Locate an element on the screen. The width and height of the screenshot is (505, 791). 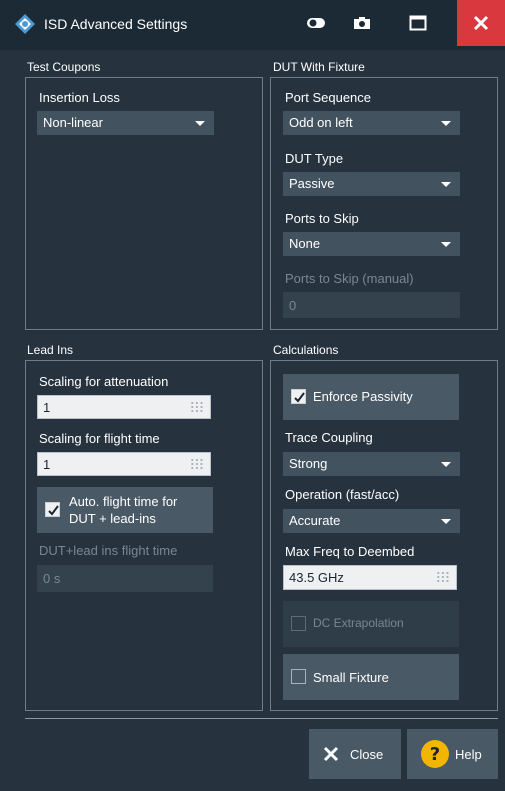
port-sequence-label: Port Sequence is located at coordinates (328, 97).